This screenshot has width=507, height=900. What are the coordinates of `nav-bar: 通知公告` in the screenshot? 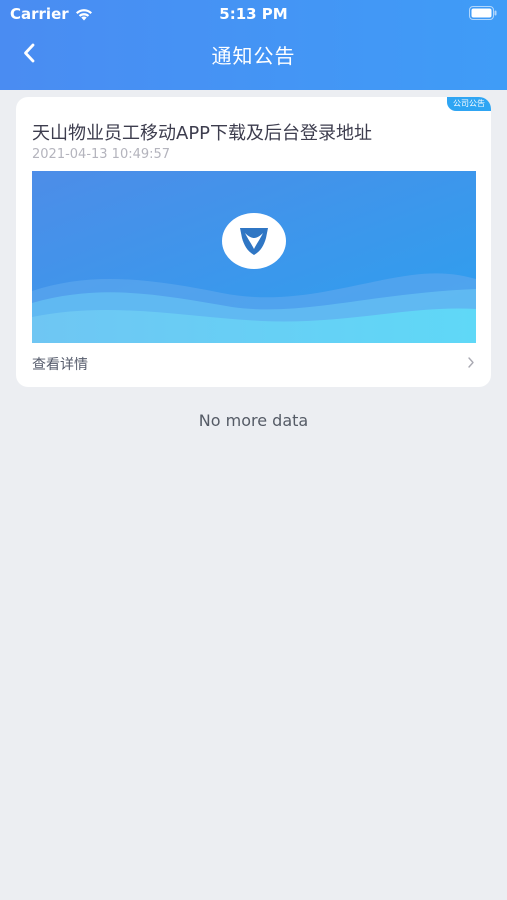 It's located at (253, 53).